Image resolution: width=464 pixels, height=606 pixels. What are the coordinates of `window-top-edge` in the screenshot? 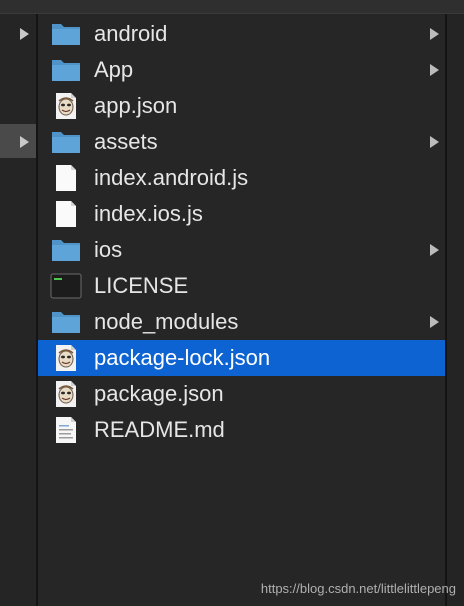 It's located at (232, 7).